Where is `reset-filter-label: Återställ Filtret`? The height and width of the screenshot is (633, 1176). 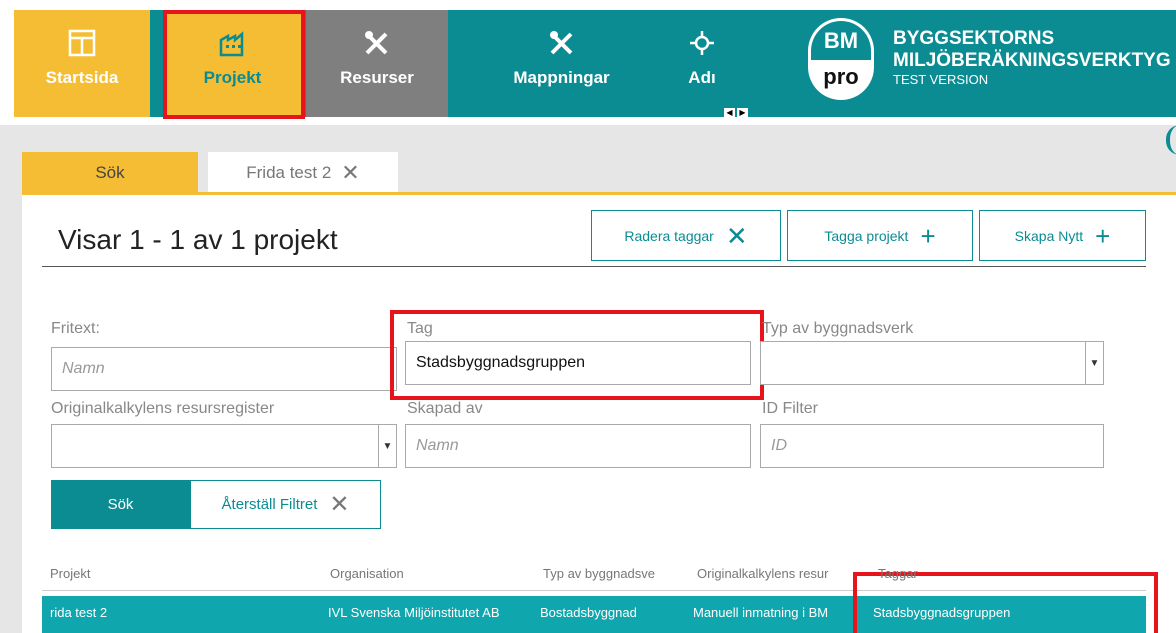 reset-filter-label: Återställ Filtret is located at coordinates (269, 504).